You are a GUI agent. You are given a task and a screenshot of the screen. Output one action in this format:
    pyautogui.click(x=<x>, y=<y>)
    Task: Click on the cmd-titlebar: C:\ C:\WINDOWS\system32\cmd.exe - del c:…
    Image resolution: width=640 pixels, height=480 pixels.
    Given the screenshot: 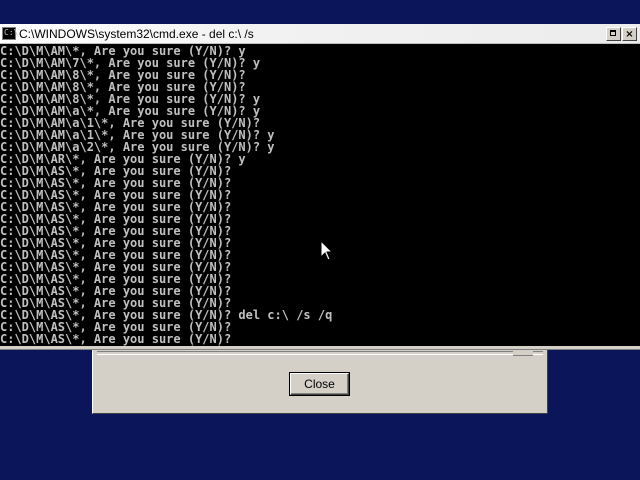 What is the action you would take?
    pyautogui.click(x=320, y=34)
    